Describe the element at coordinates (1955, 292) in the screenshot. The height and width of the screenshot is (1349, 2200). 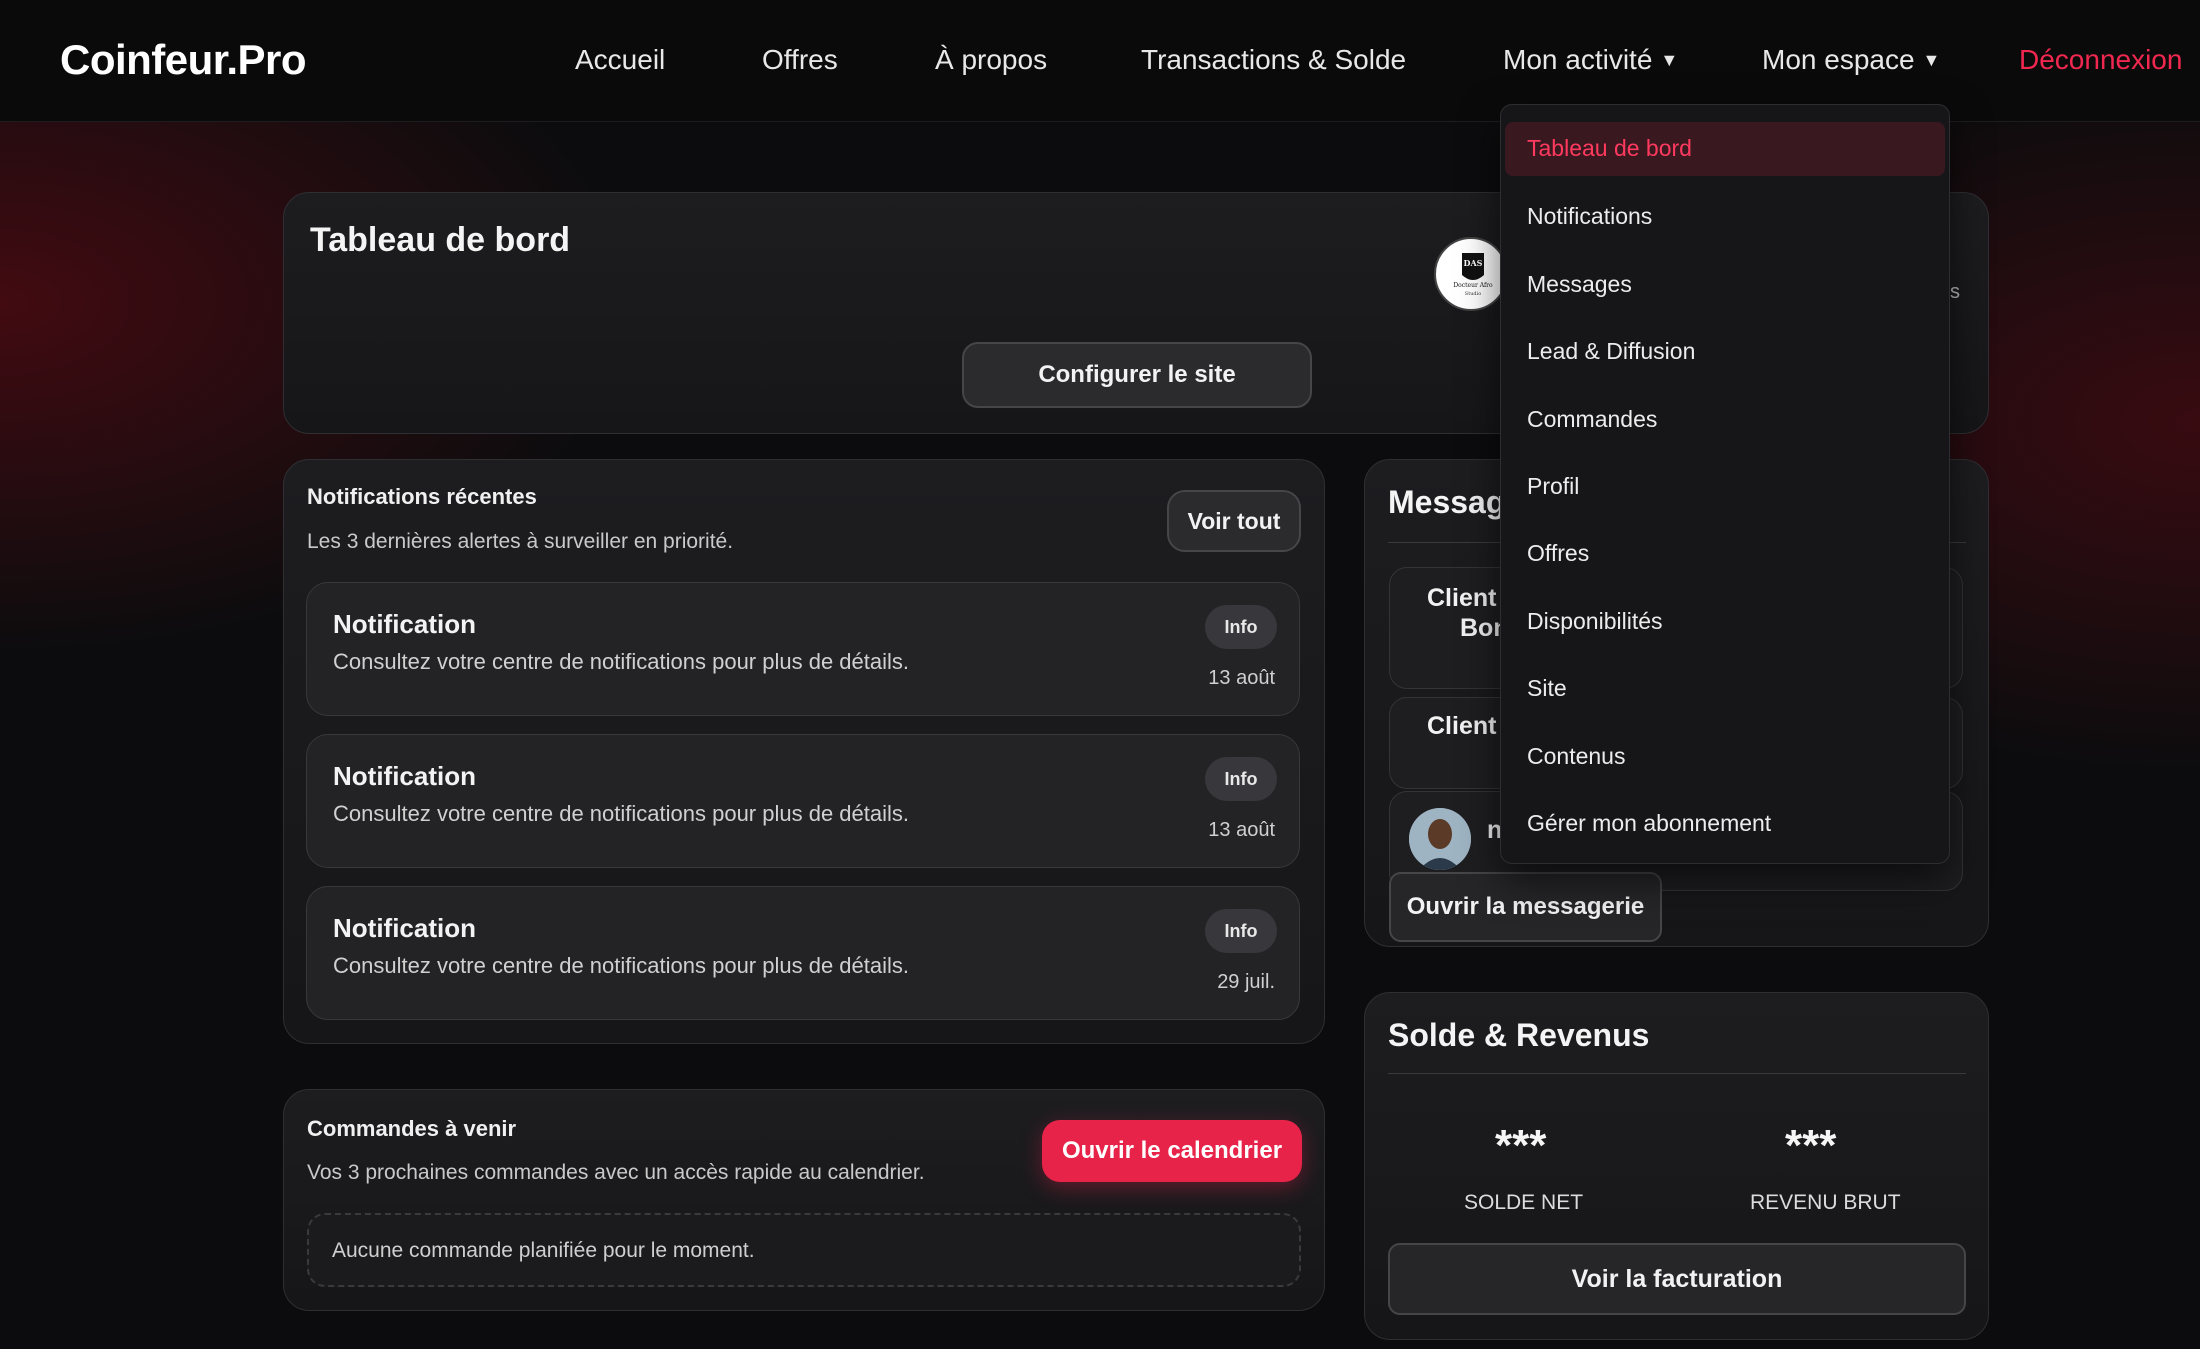
I see `partial-text: s` at that location.